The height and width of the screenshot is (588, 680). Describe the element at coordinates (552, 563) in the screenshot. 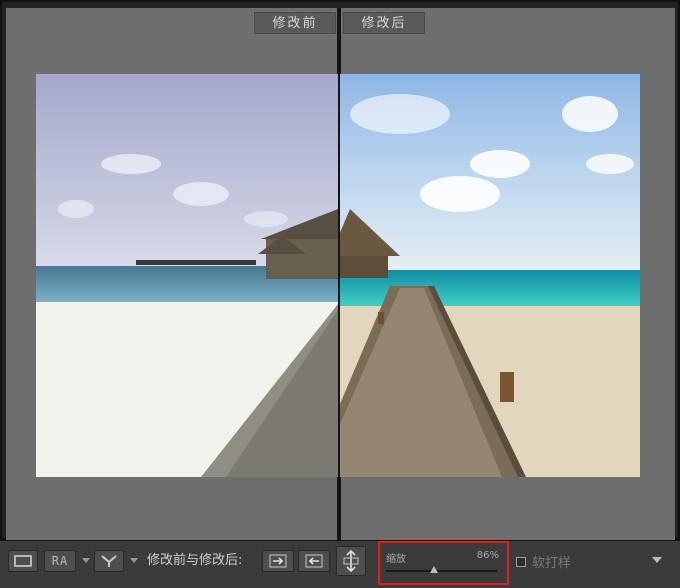

I see `soft-proof-label: 软打样` at that location.